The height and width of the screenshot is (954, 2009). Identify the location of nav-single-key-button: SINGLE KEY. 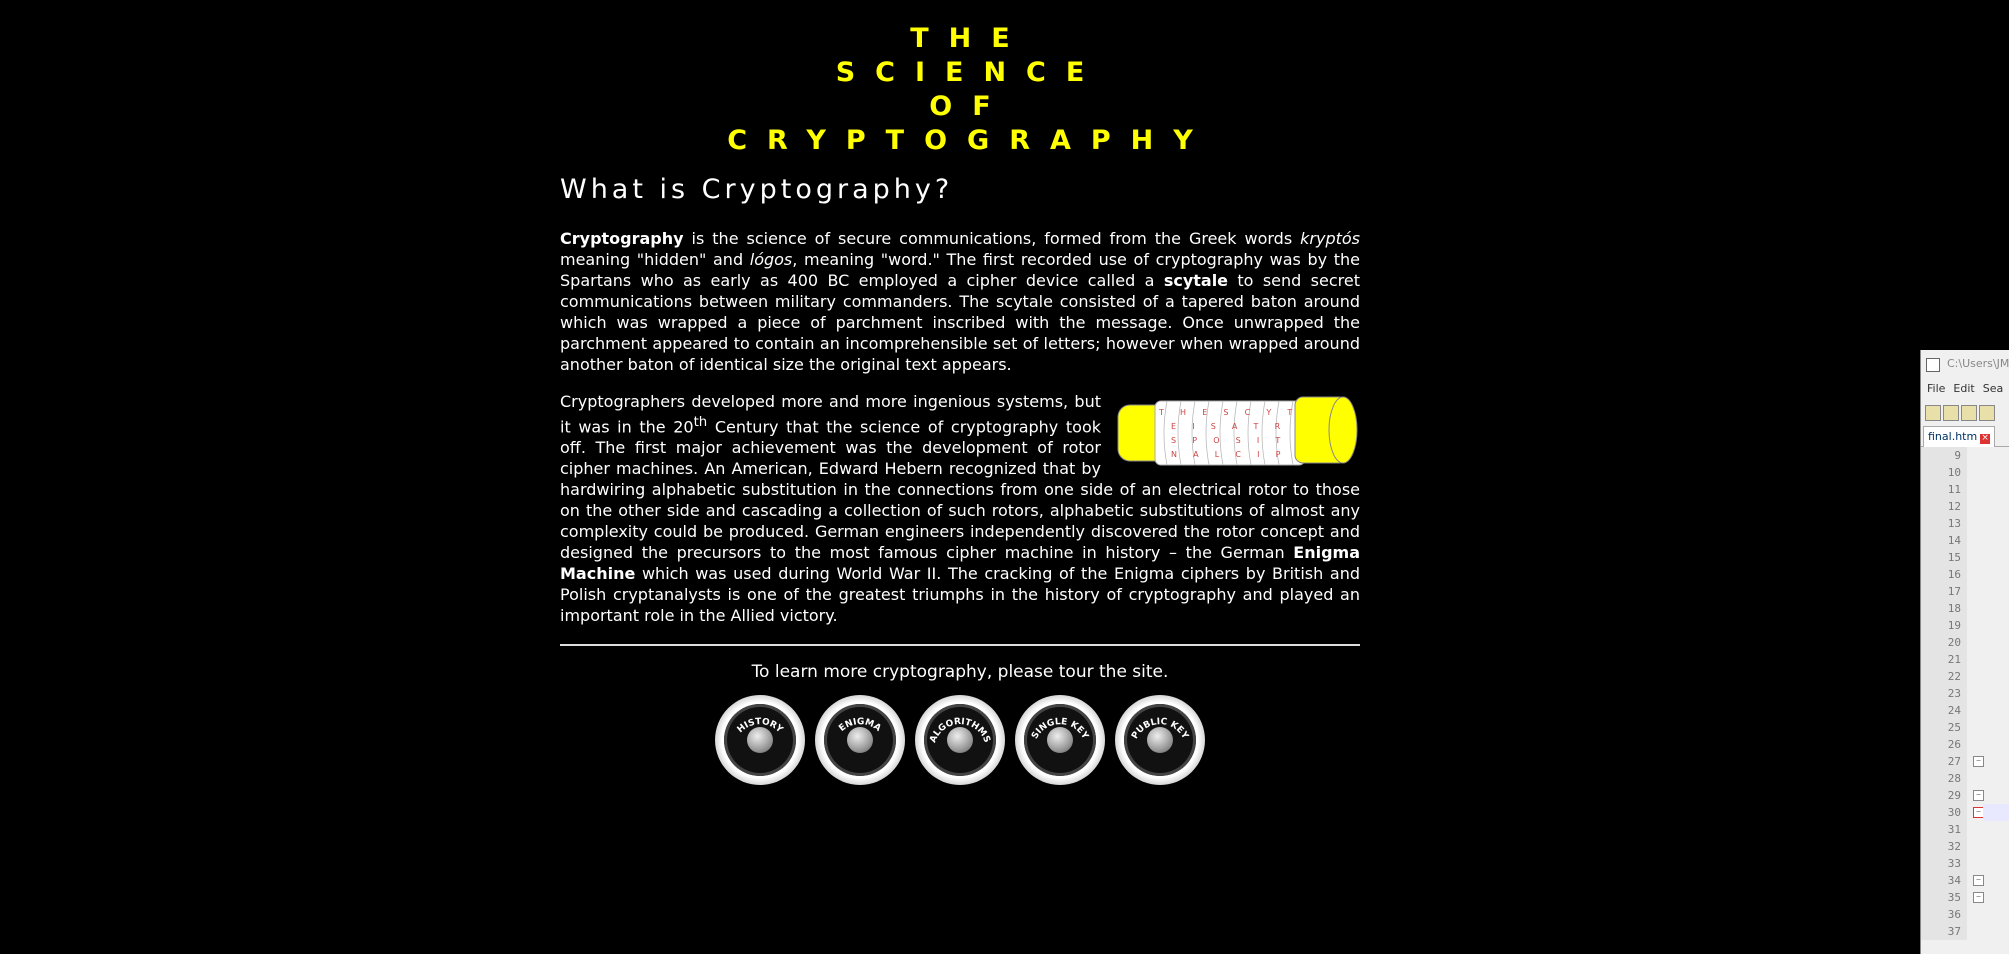
(1060, 740).